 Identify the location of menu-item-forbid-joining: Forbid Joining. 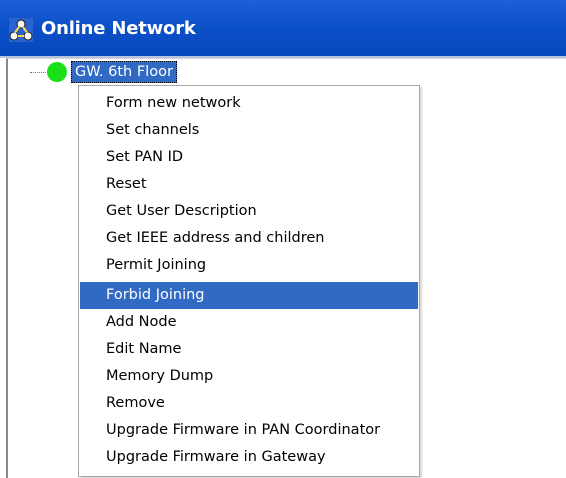
(249, 295).